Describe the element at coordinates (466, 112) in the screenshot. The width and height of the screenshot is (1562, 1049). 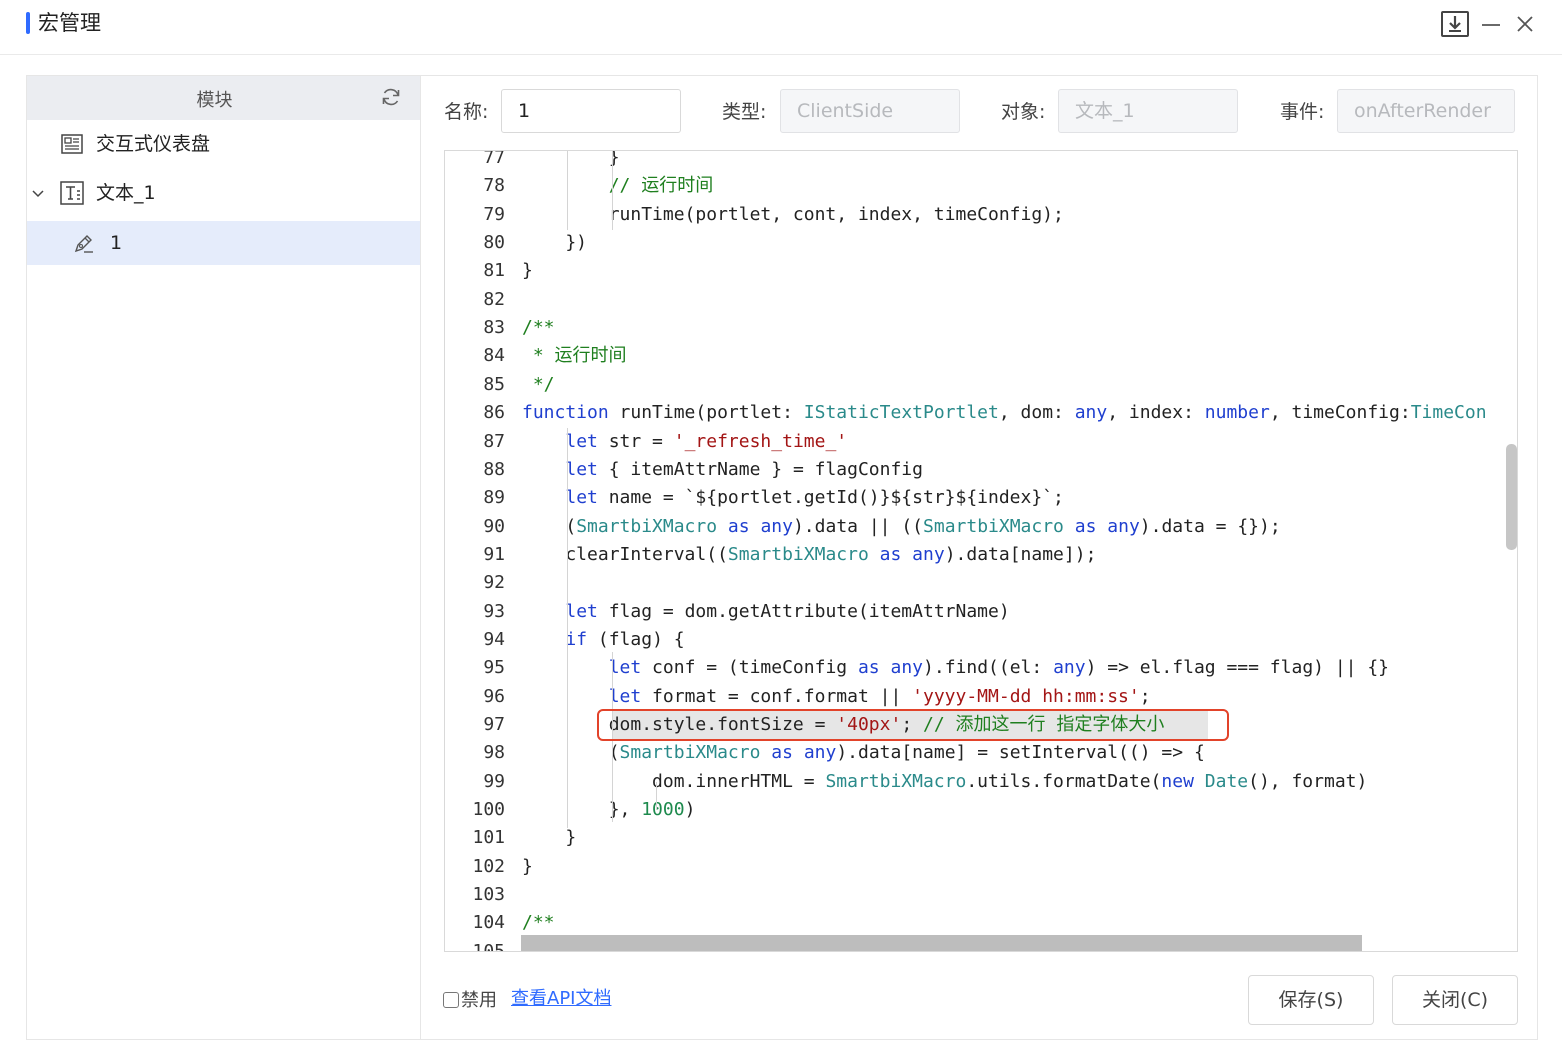
I see `name-label: 名称:` at that location.